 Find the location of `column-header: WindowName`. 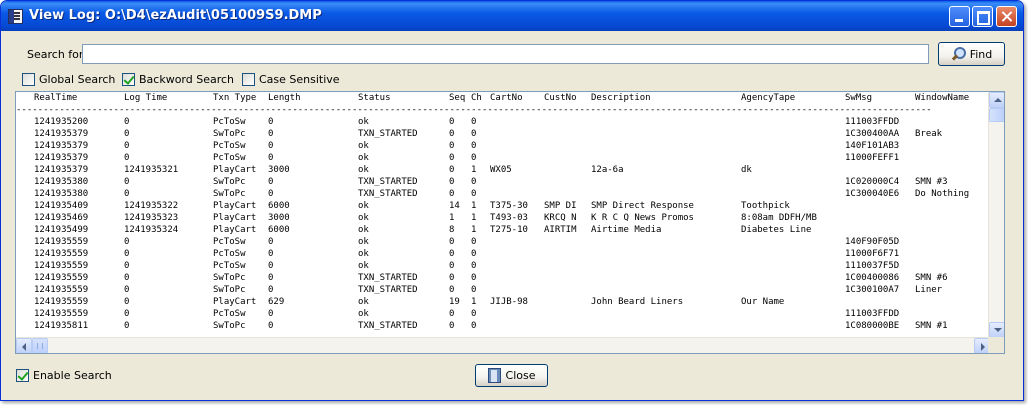

column-header: WindowName is located at coordinates (952, 98).